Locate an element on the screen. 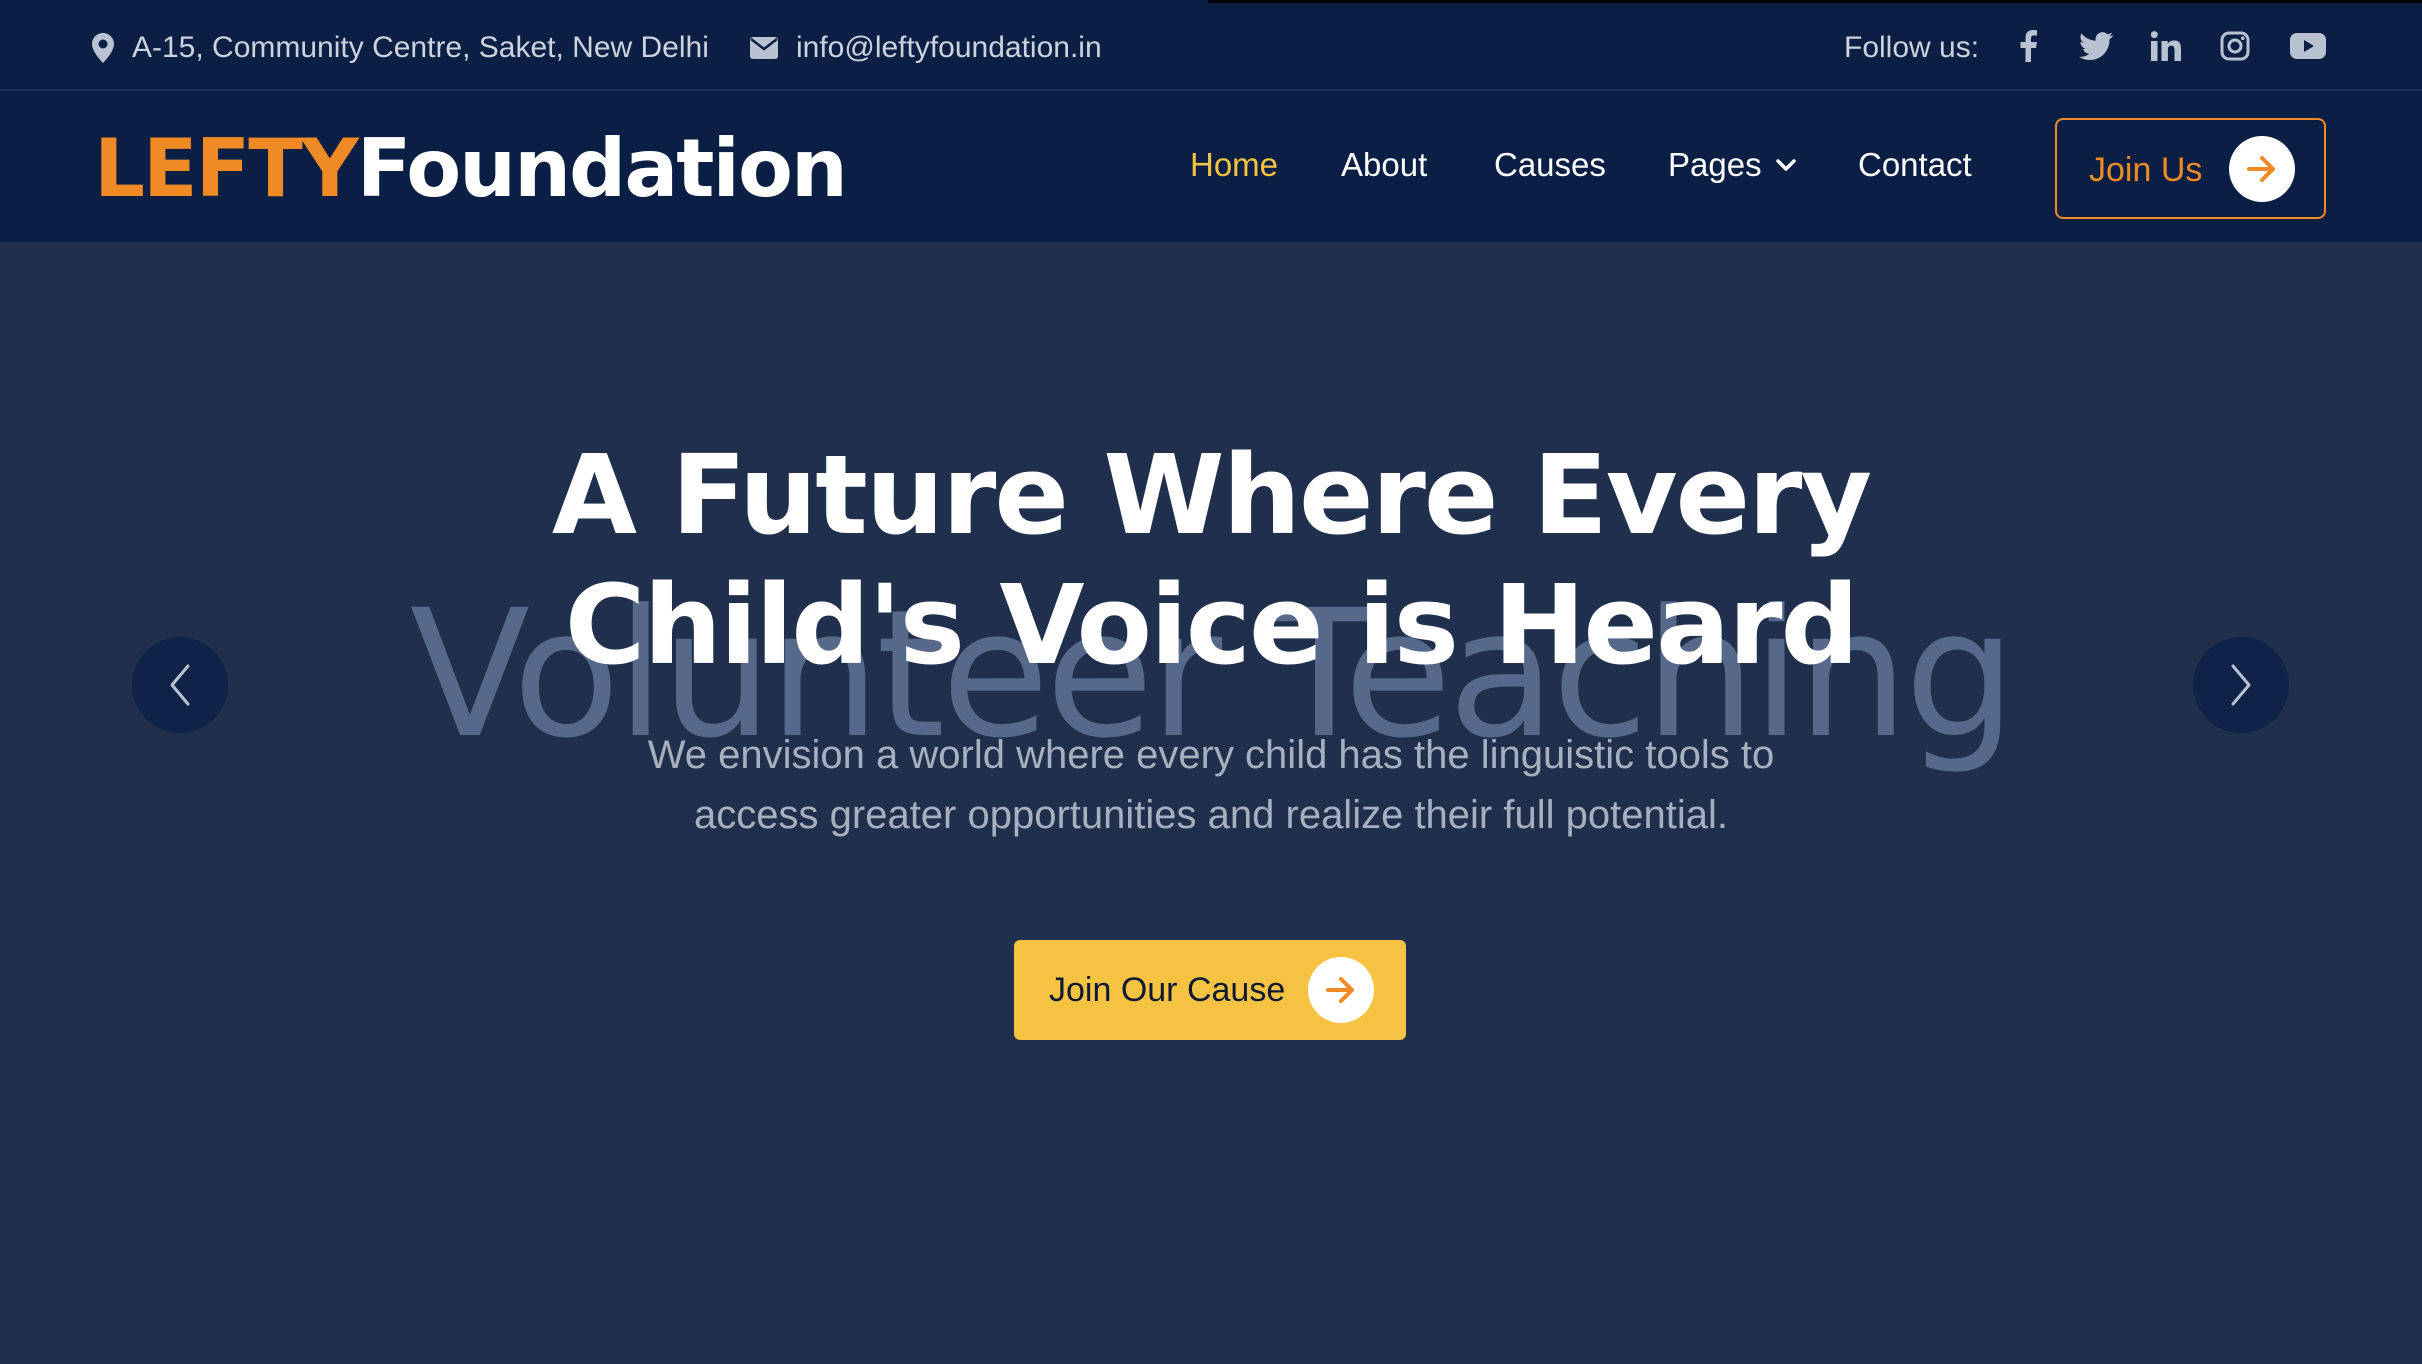 This screenshot has height=1364, width=2422. youtube-icon is located at coordinates (2308, 46).